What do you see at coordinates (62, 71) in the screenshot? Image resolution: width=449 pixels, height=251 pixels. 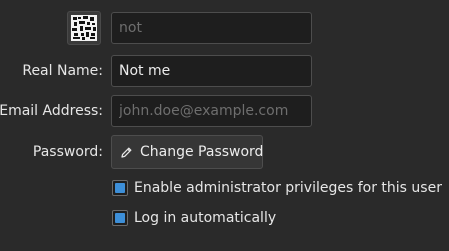 I see `real-name-label: Real Name:` at bounding box center [62, 71].